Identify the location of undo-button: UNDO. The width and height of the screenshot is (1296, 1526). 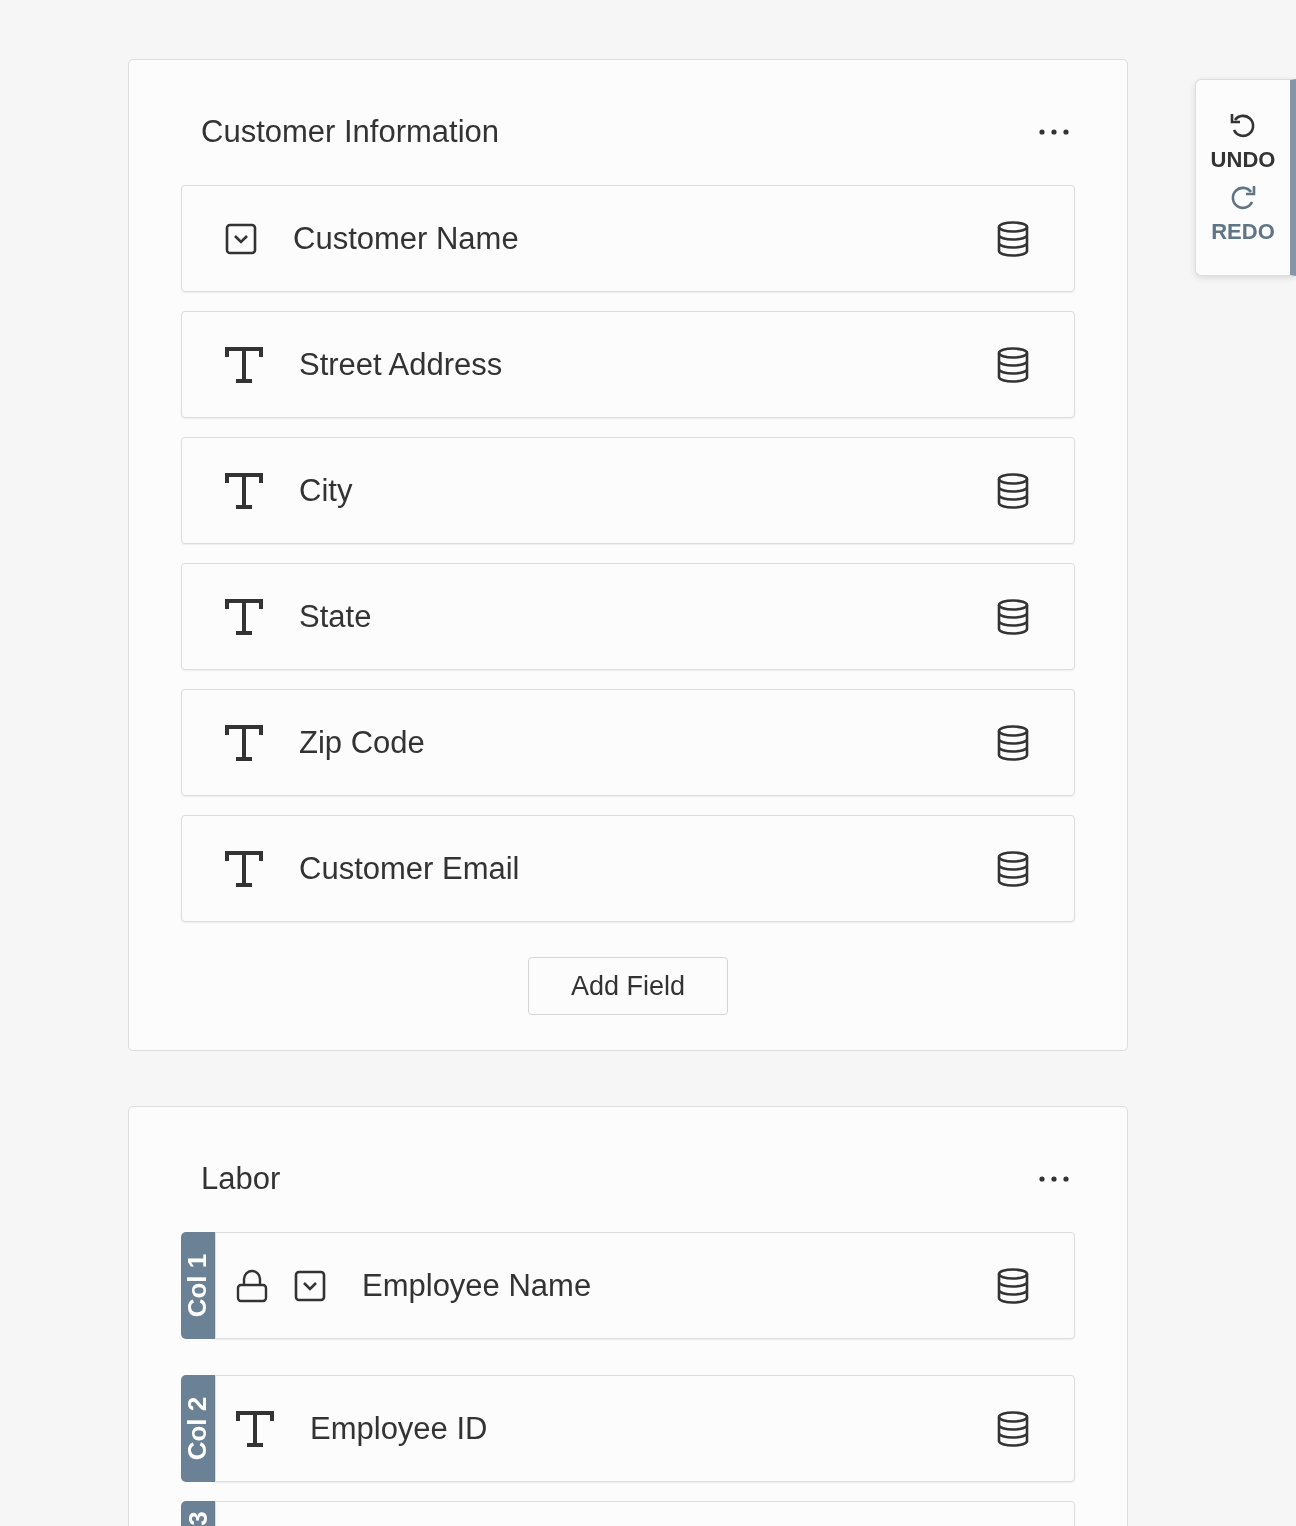
(1243, 141).